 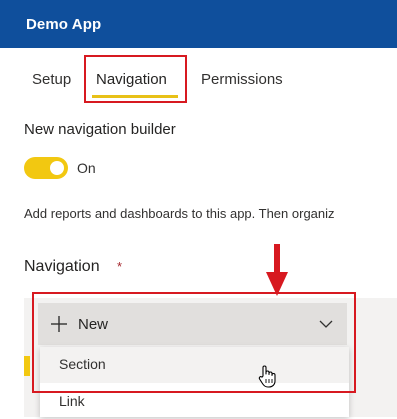 What do you see at coordinates (62, 266) in the screenshot?
I see `navigation-heading: Navigation` at bounding box center [62, 266].